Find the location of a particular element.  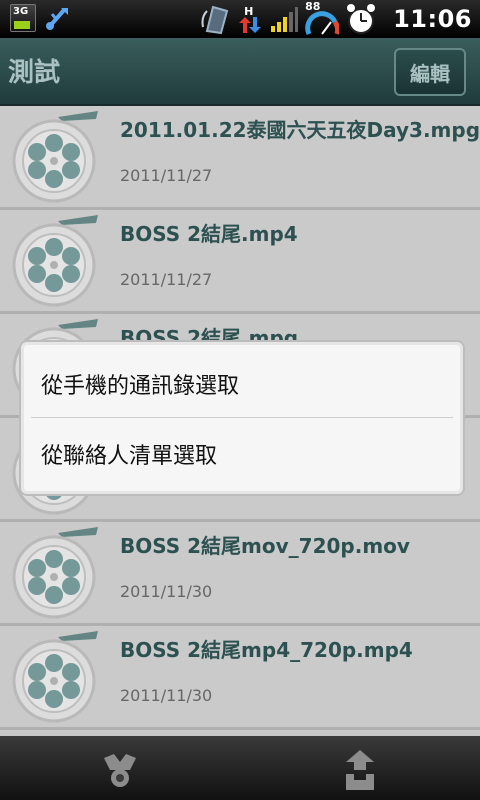

dialog-divider is located at coordinates (242, 417).